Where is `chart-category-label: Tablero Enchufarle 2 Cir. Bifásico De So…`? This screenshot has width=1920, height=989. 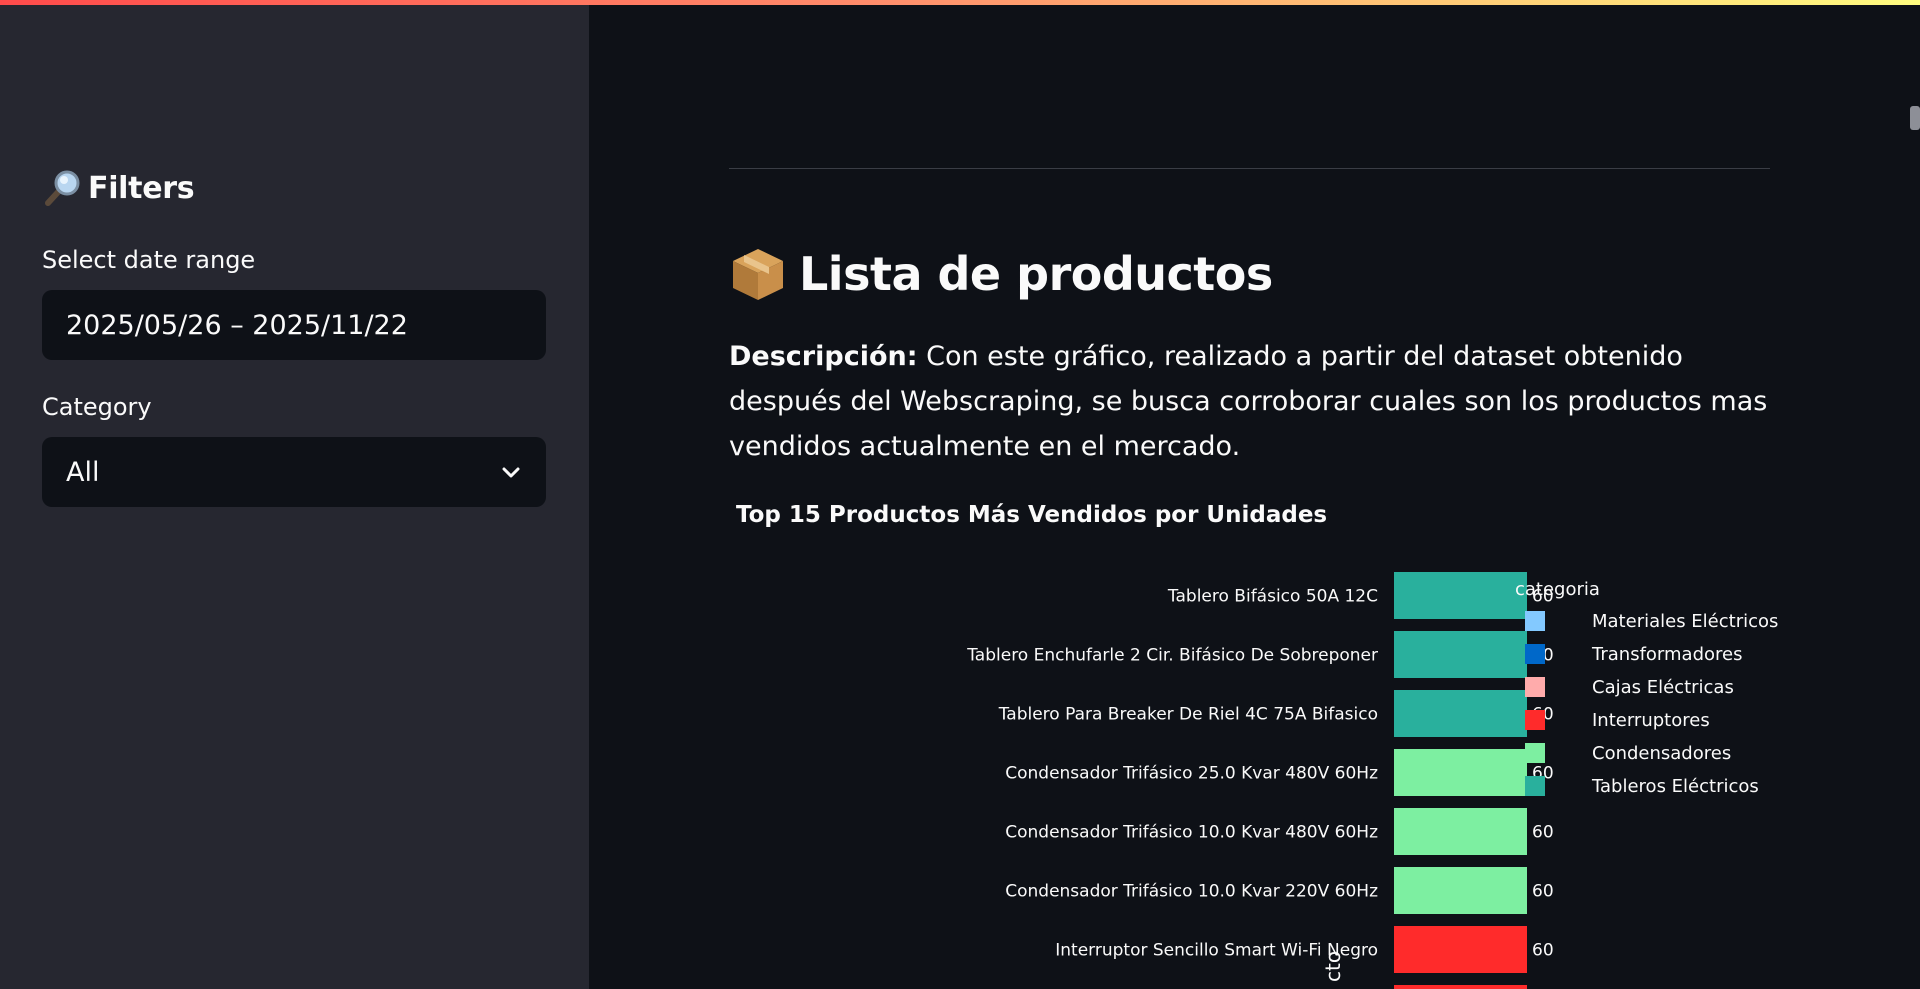 chart-category-label: Tablero Enchufarle 2 Cir. Bifásico De So… is located at coordinates (1172, 656).